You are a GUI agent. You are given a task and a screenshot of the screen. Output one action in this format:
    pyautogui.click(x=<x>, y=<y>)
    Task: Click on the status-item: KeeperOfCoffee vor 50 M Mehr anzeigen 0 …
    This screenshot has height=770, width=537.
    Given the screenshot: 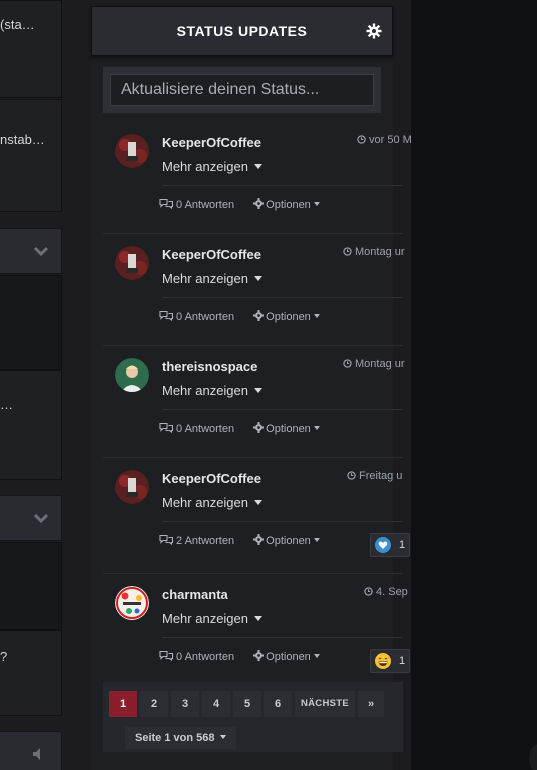 What is the action you would take?
    pyautogui.click(x=257, y=178)
    